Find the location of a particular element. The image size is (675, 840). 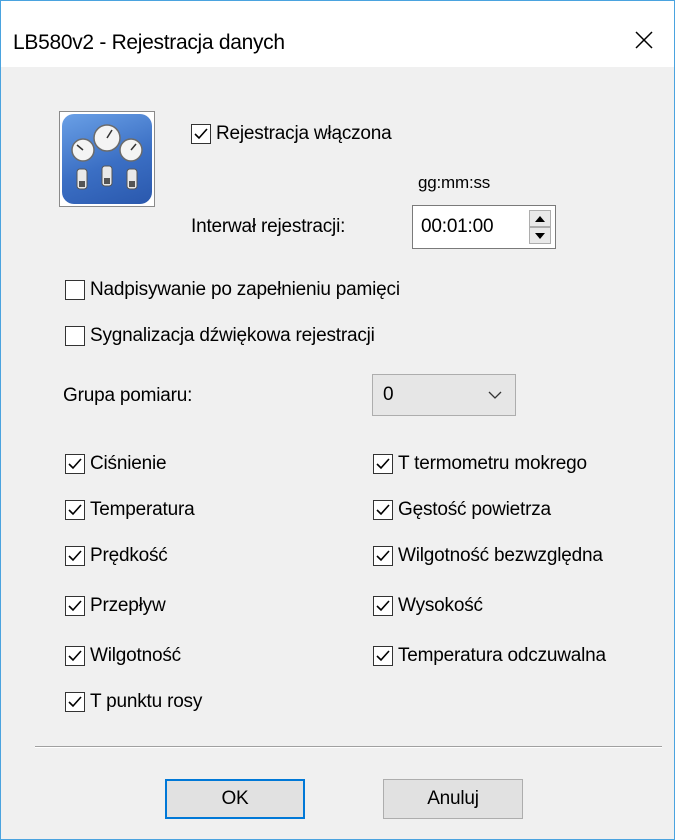

measure-altitude-checkbox: Wysokość is located at coordinates (428, 606).